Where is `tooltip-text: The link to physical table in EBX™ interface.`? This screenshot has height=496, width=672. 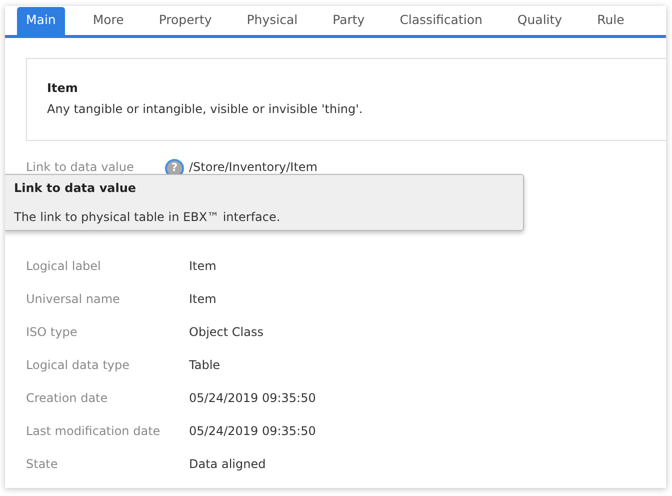 tooltip-text: The link to physical table in EBX™ interface. is located at coordinates (148, 217).